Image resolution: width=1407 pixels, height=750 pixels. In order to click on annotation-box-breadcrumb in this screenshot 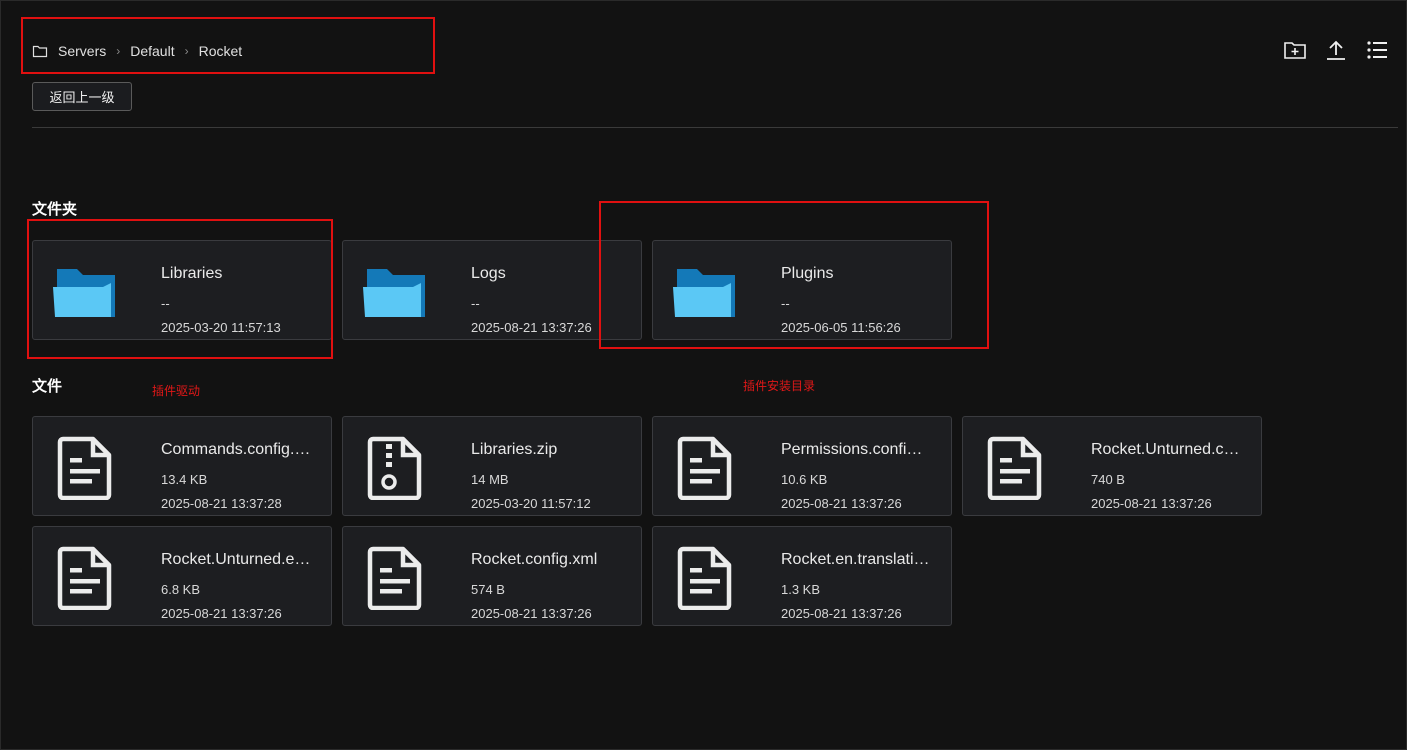, I will do `click(228, 45)`.